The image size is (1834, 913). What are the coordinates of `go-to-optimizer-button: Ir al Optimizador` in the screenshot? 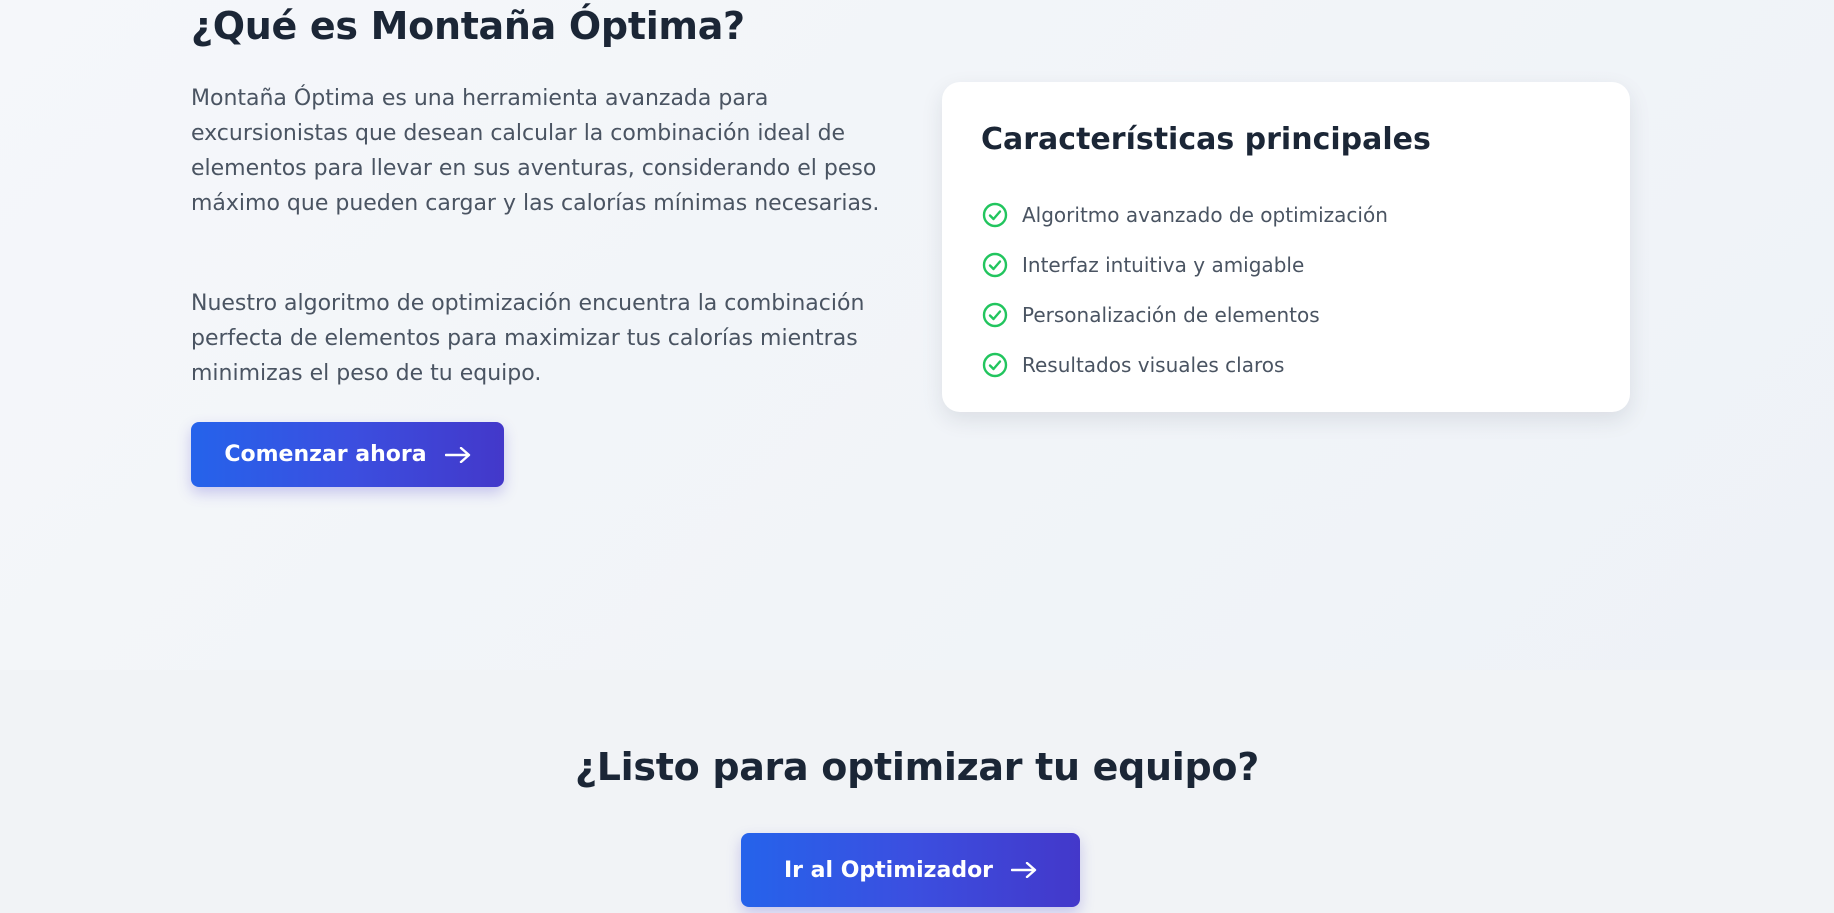 It's located at (910, 870).